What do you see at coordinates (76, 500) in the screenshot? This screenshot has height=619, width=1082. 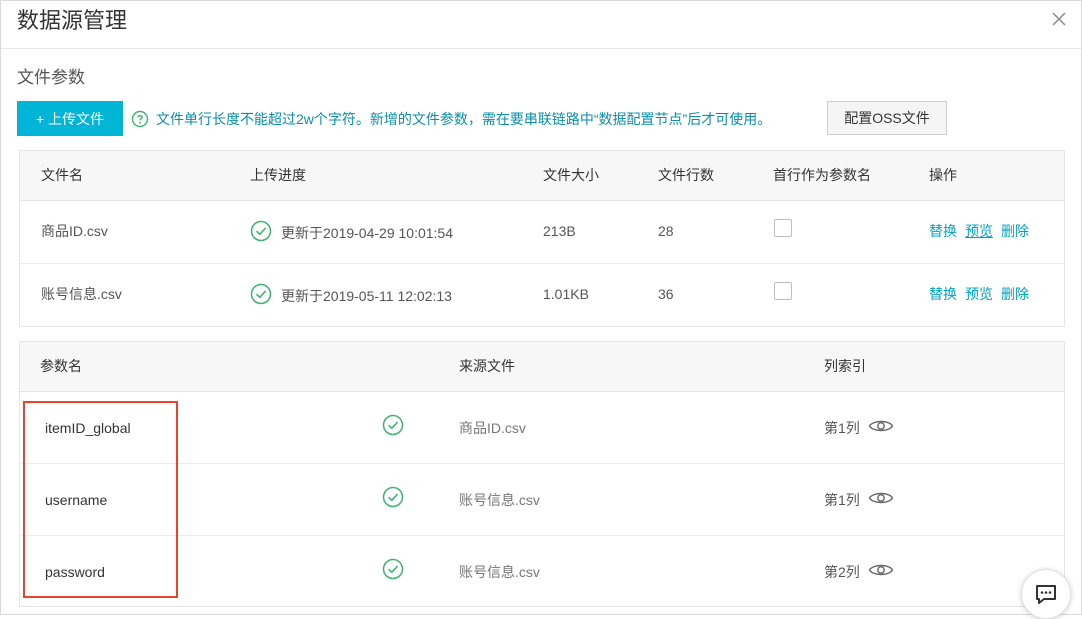 I see `param-name: username` at bounding box center [76, 500].